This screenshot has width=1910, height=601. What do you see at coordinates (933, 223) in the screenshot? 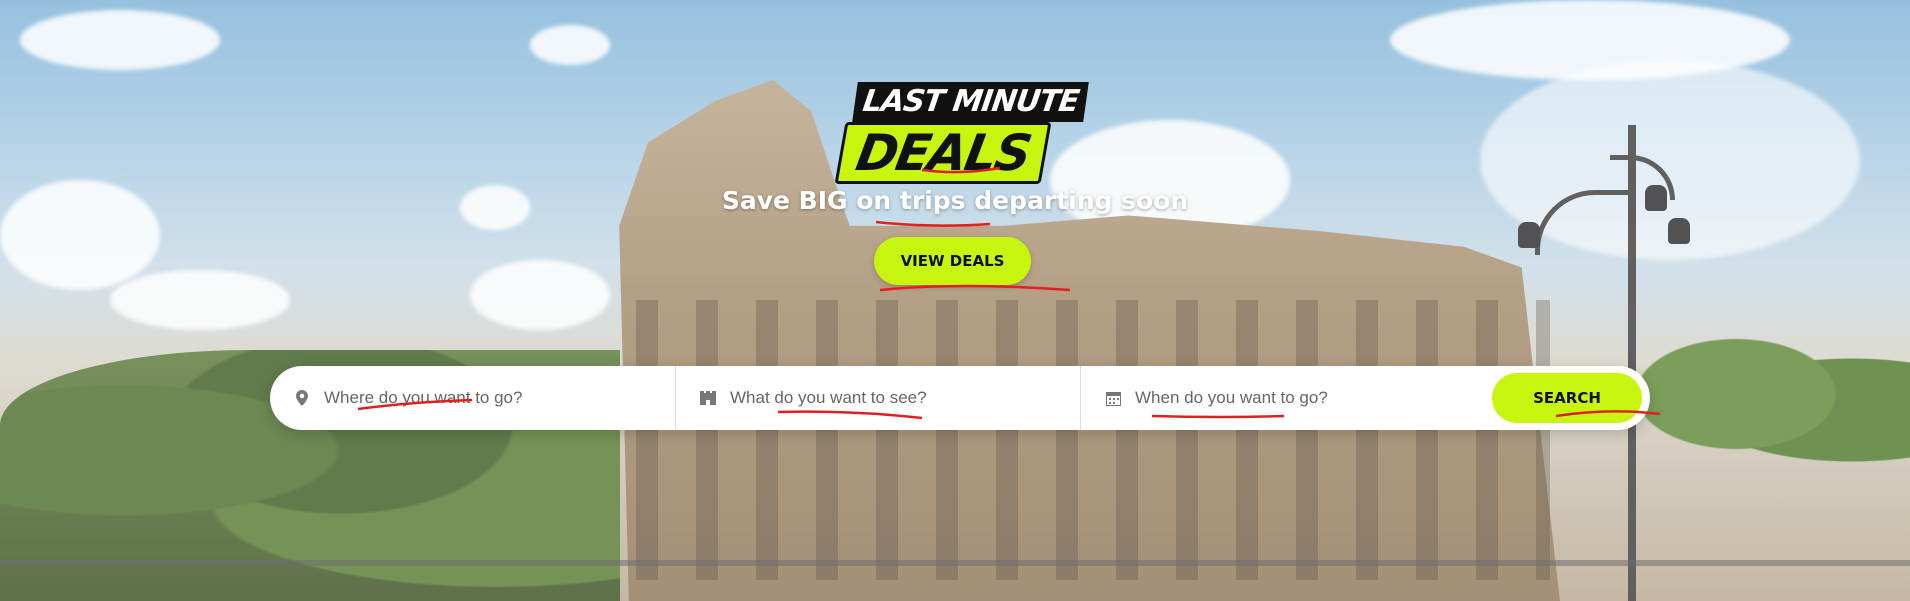
I see `annotation-underline-tagline` at bounding box center [933, 223].